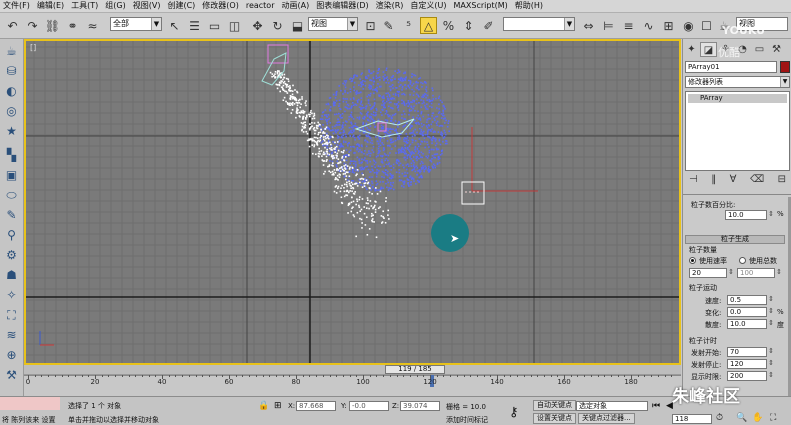 This screenshot has height=425, width=791. Describe the element at coordinates (370, 25) in the screenshot. I see `pivot-icon: ⊡` at that location.